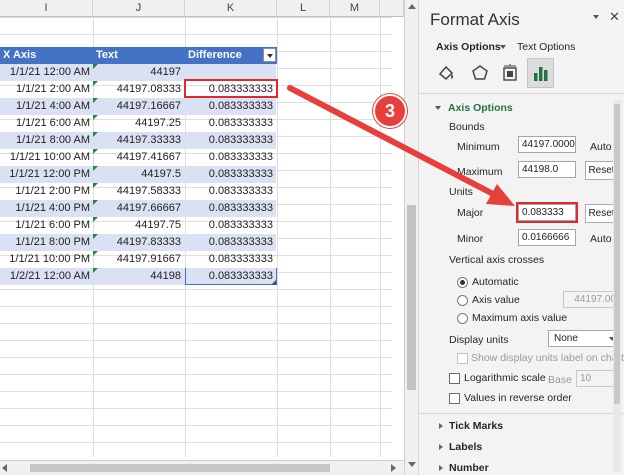  I want to click on step-number: 3, so click(389, 111).